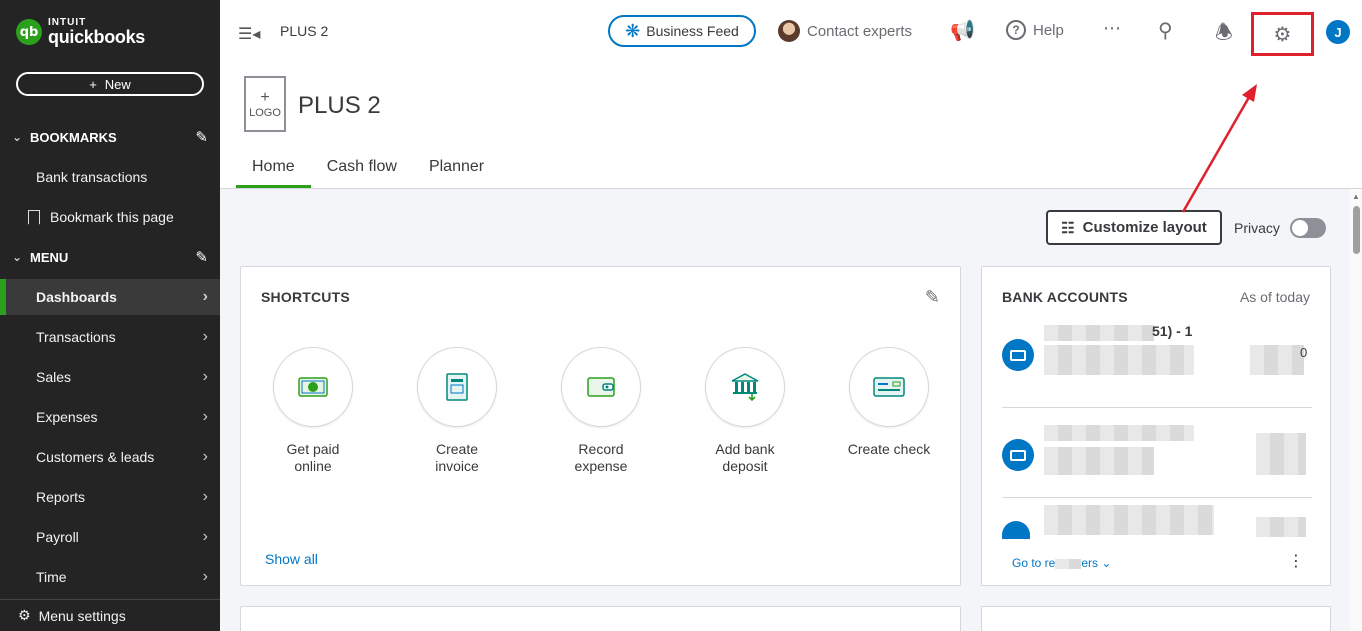 Image resolution: width=1362 pixels, height=631 pixels. I want to click on company-name-top: PLUS 2, so click(304, 31).